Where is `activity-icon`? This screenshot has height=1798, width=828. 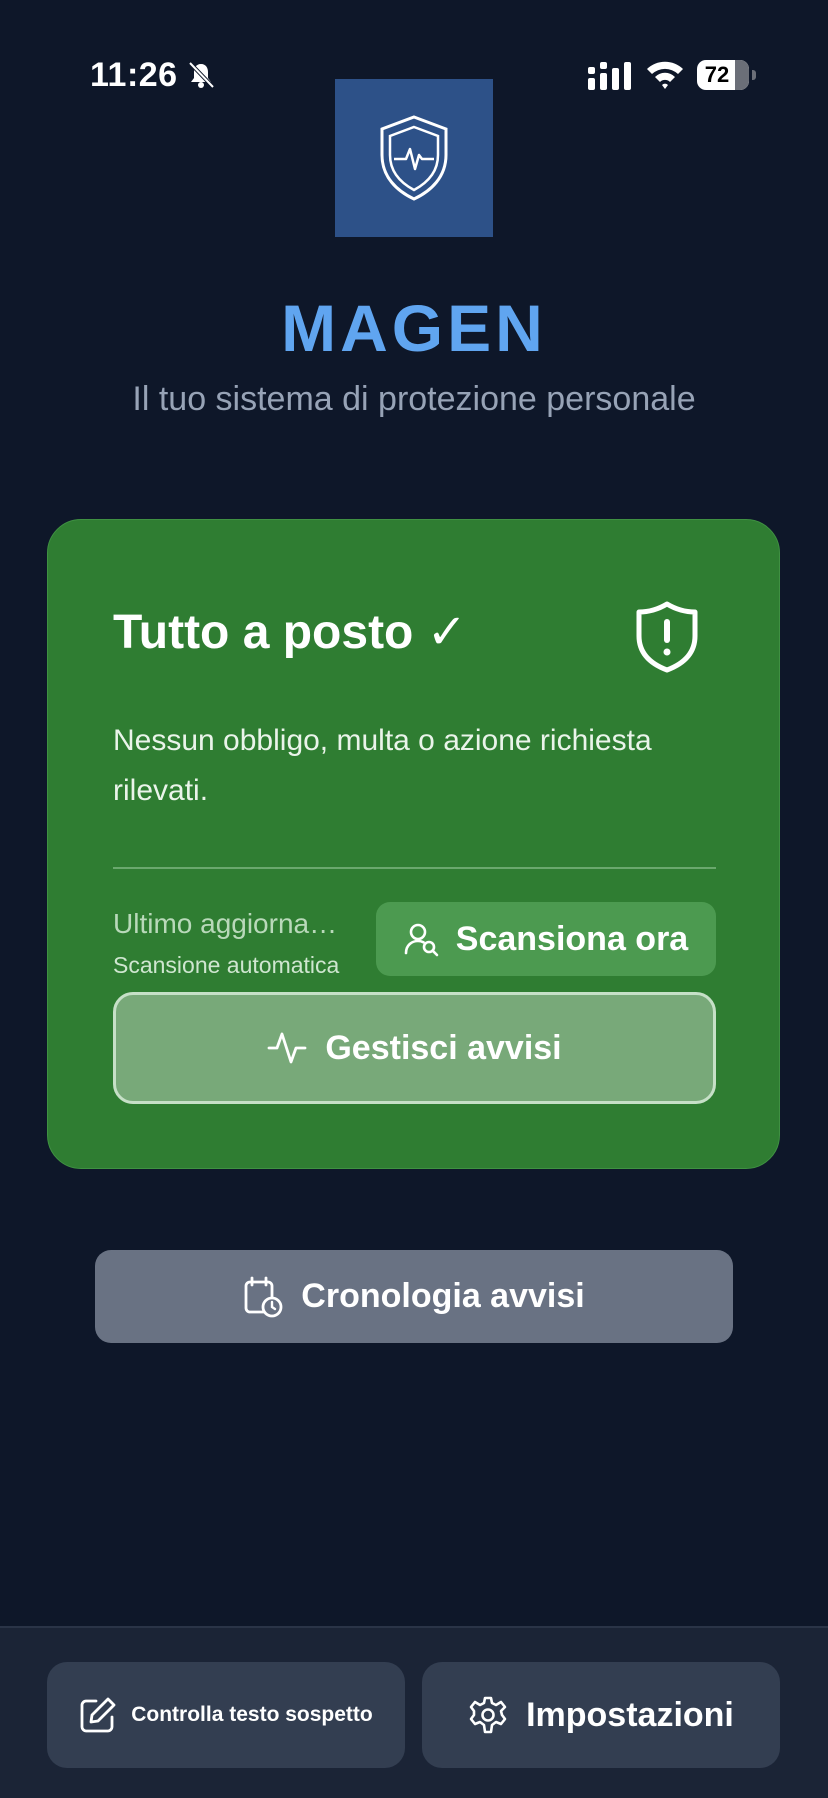
activity-icon is located at coordinates (287, 1048).